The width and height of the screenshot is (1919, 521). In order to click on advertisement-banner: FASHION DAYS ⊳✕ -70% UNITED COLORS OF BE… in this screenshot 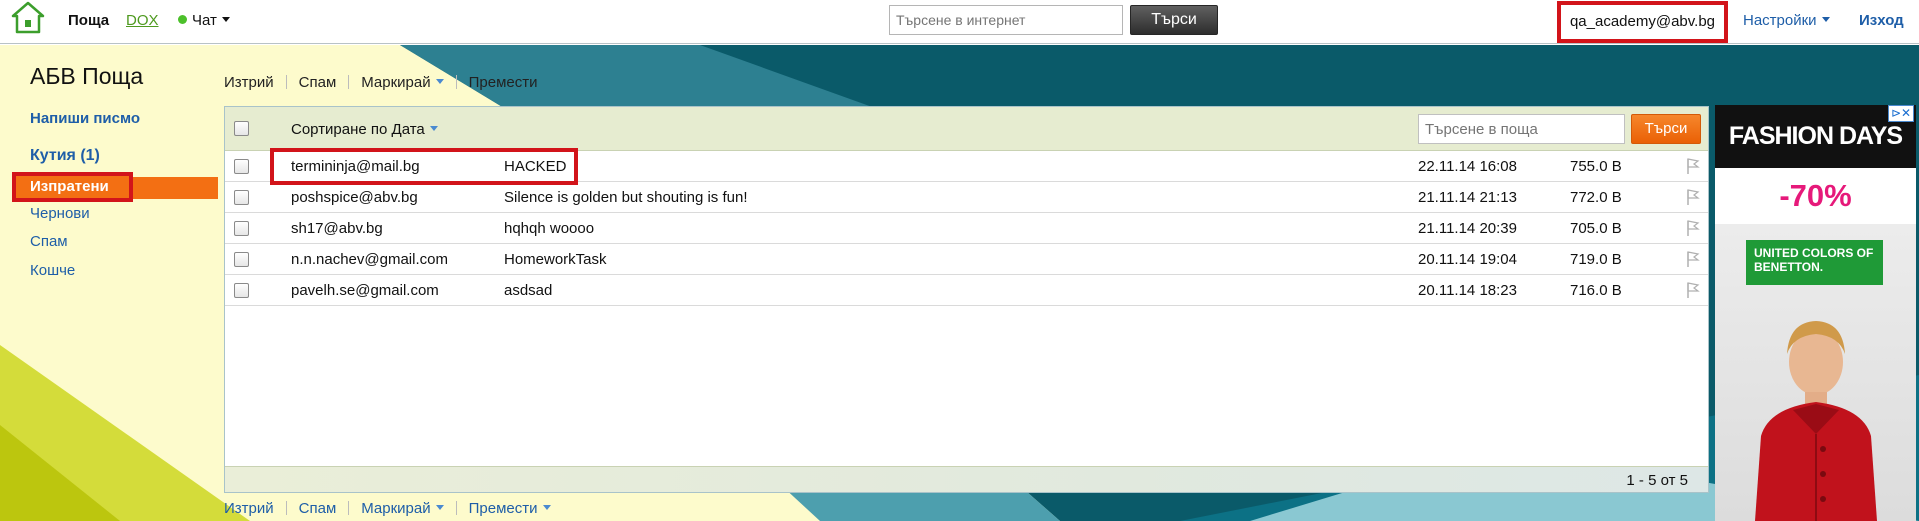, I will do `click(1815, 313)`.